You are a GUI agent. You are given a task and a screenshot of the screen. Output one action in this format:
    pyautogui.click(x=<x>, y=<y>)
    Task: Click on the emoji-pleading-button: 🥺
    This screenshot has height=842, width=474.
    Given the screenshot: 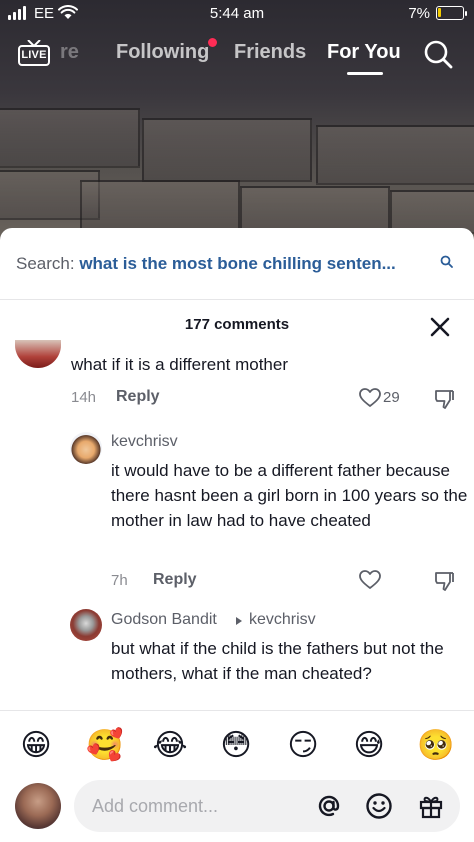 What is the action you would take?
    pyautogui.click(x=435, y=746)
    